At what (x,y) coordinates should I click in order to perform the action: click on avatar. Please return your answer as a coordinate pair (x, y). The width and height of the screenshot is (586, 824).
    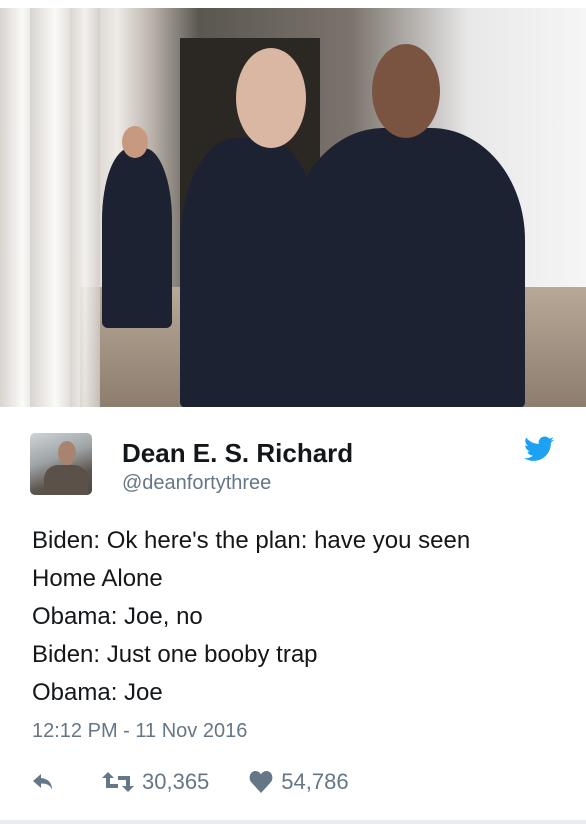
    Looking at the image, I should click on (61, 464).